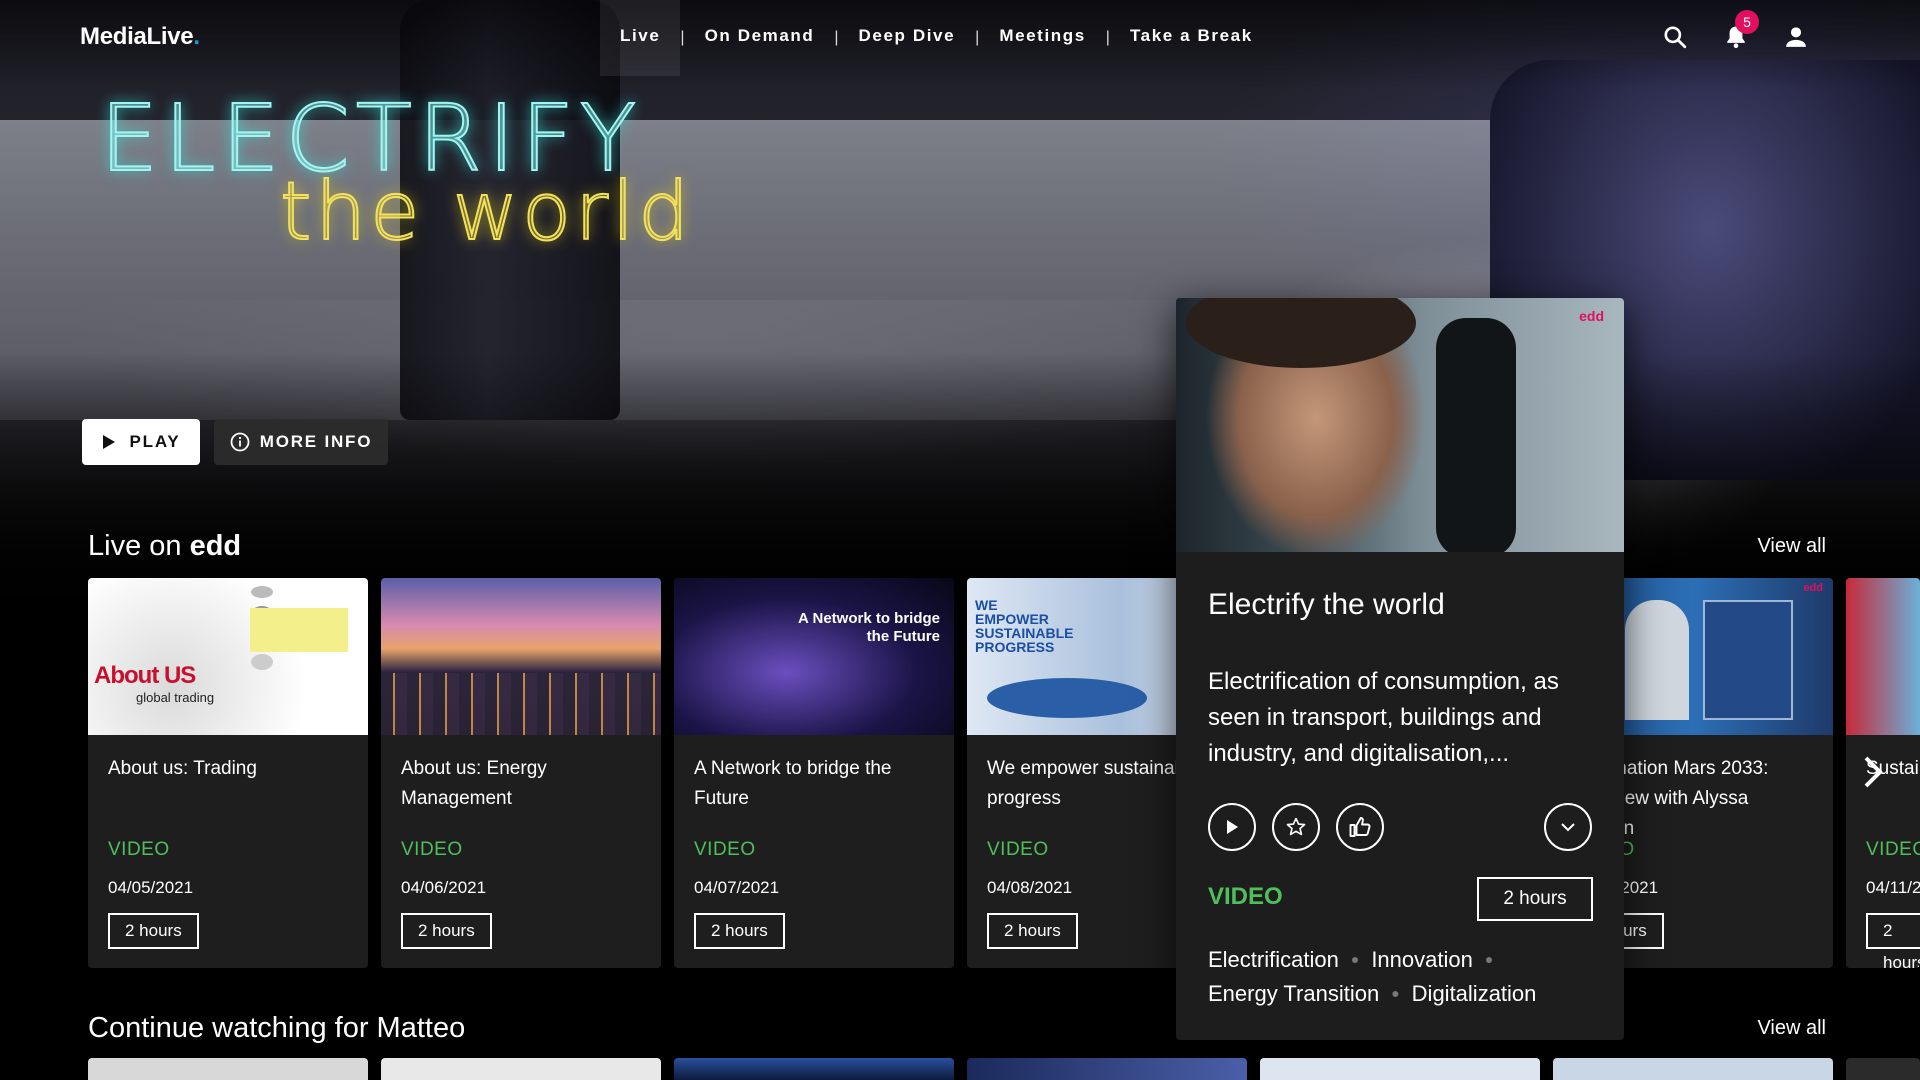 The width and height of the screenshot is (1920, 1080). I want to click on nav-item-live: Live, so click(640, 38).